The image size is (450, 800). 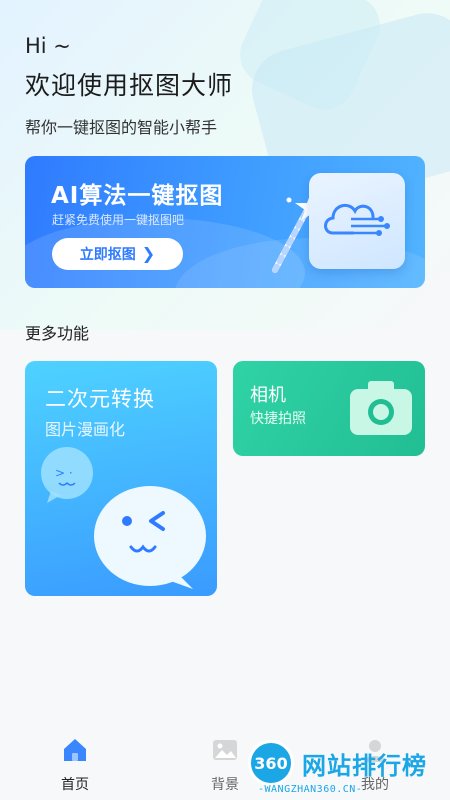 What do you see at coordinates (329, 408) in the screenshot?
I see `camera-card: 相机 快捷拍照` at bounding box center [329, 408].